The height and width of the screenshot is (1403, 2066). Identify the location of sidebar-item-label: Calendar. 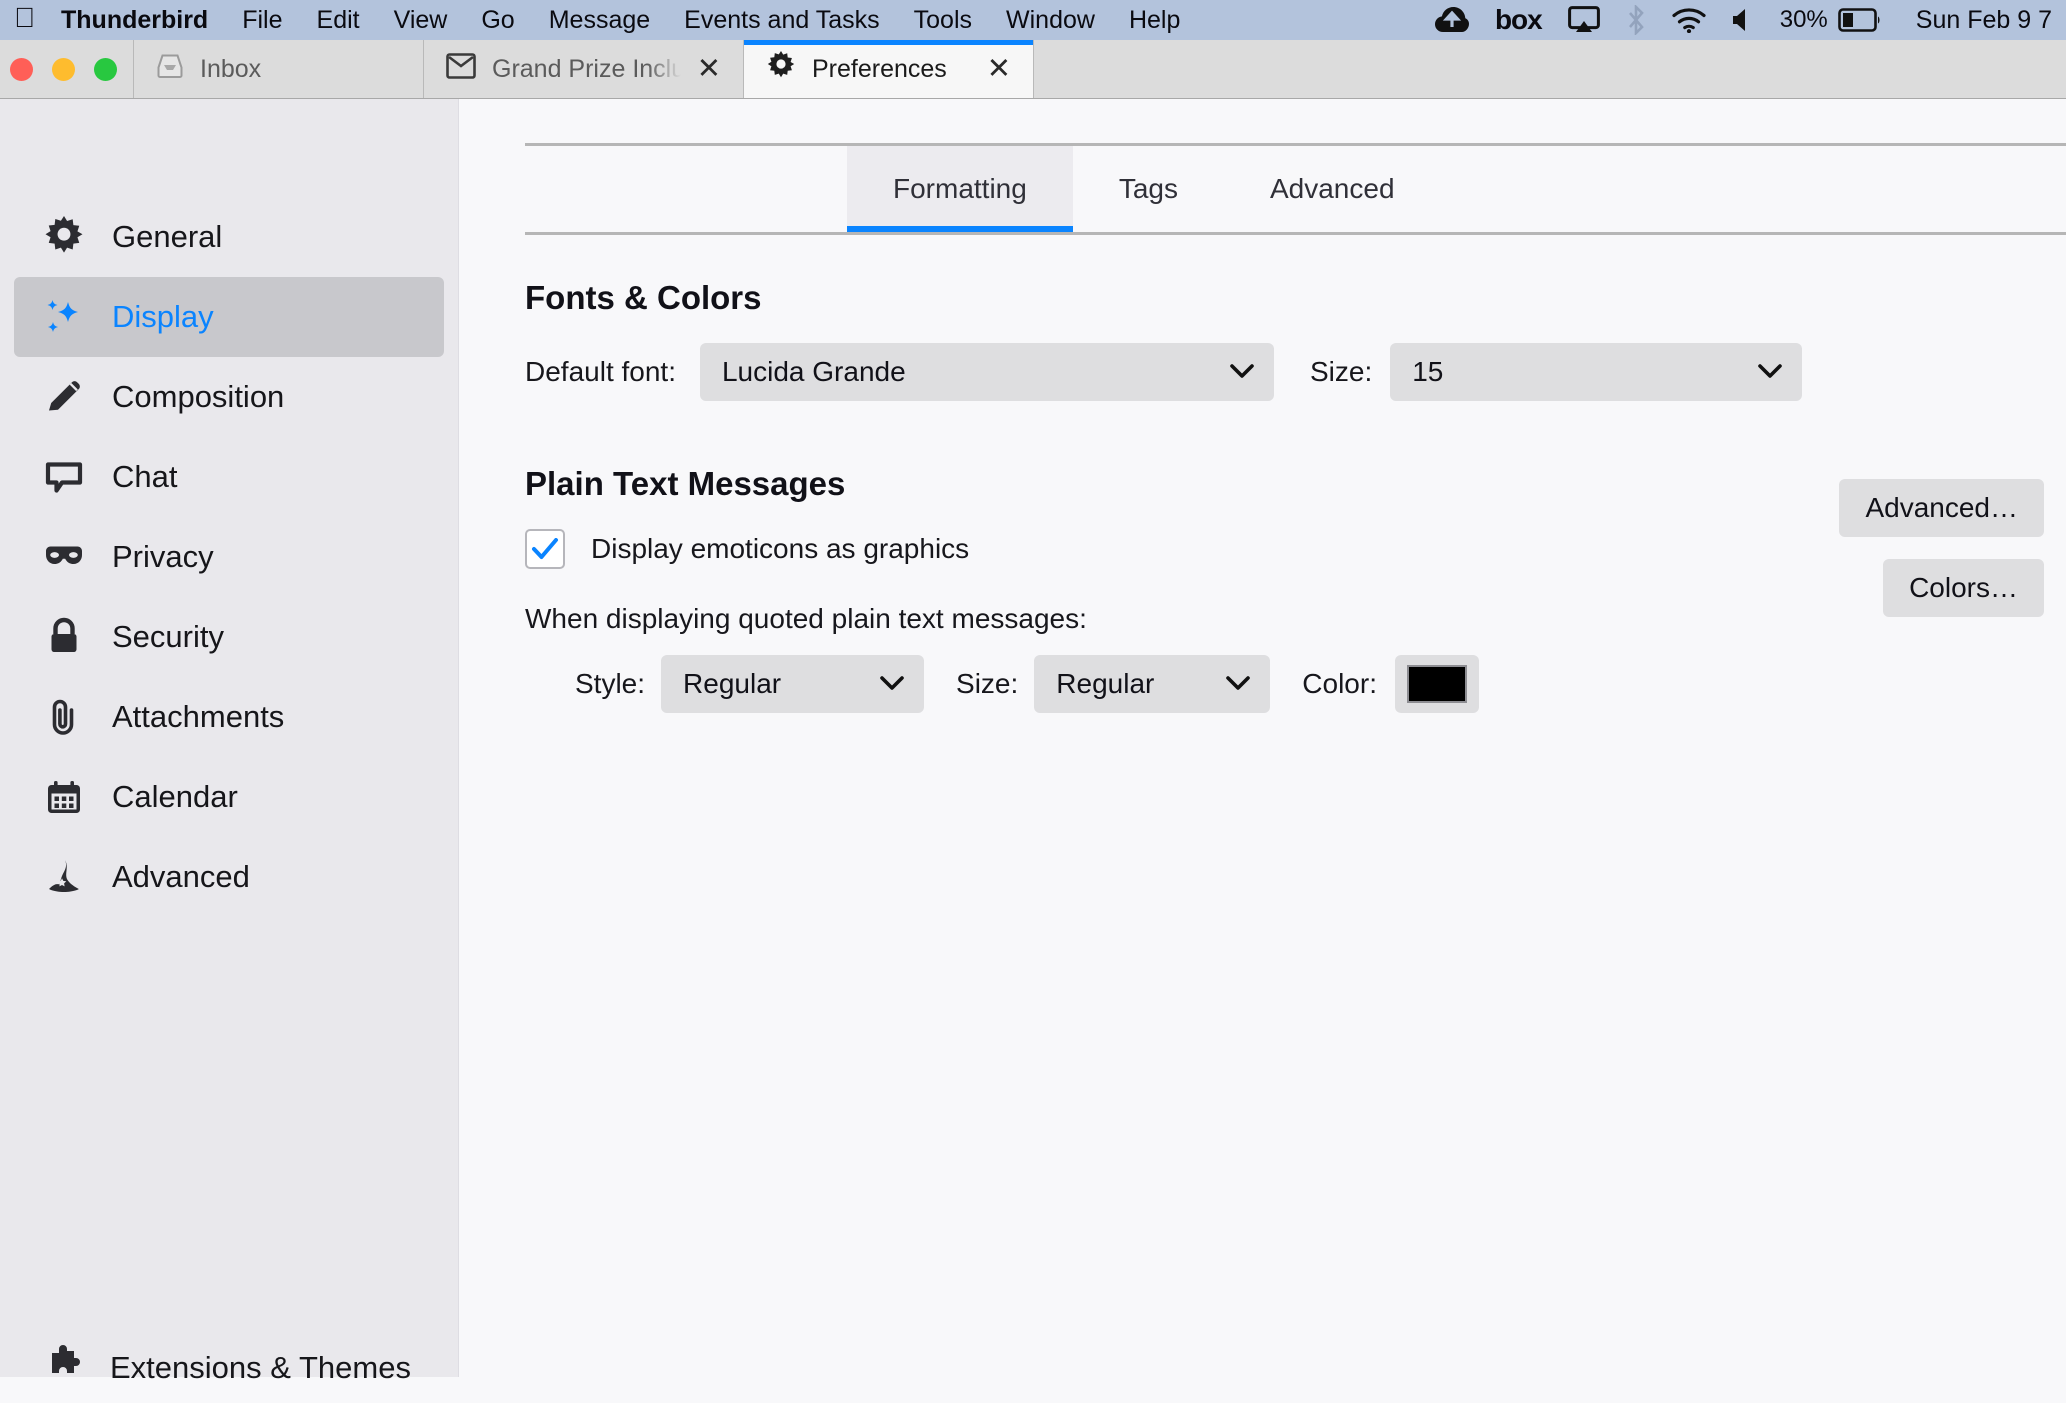
(175, 796).